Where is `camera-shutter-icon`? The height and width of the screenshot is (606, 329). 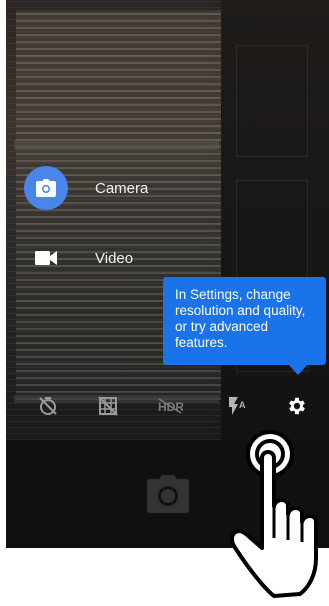 camera-shutter-icon is located at coordinates (168, 494).